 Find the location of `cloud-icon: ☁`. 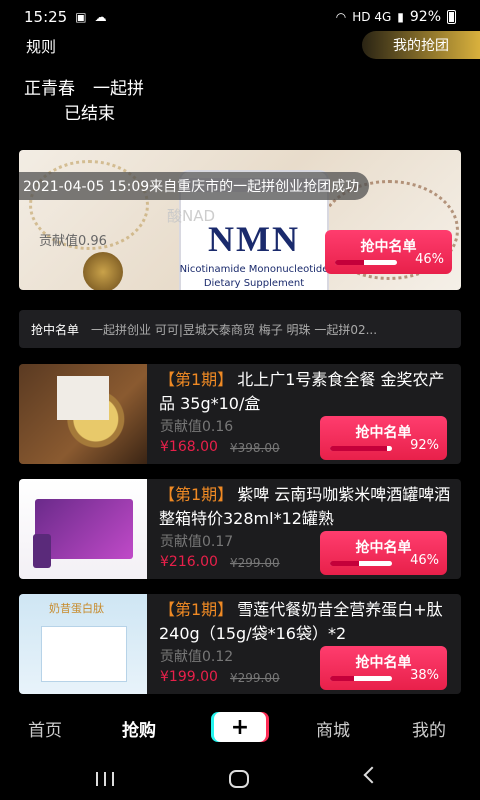

cloud-icon: ☁ is located at coordinates (100, 17).